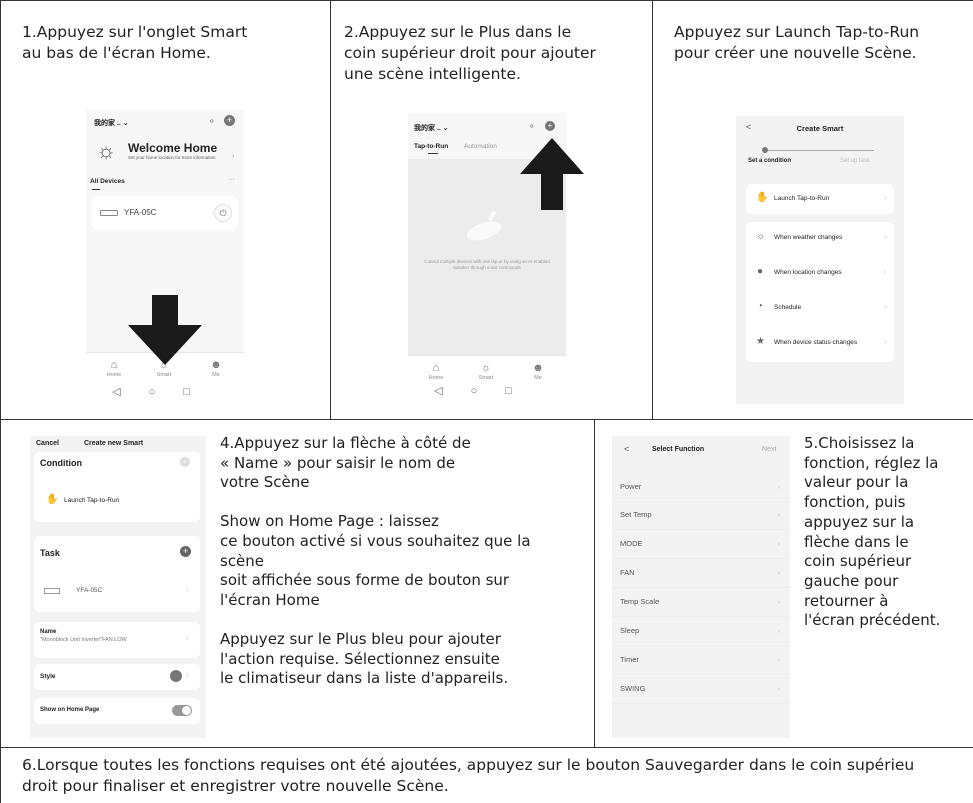  What do you see at coordinates (630, 630) in the screenshot?
I see `function-label: Sleep` at bounding box center [630, 630].